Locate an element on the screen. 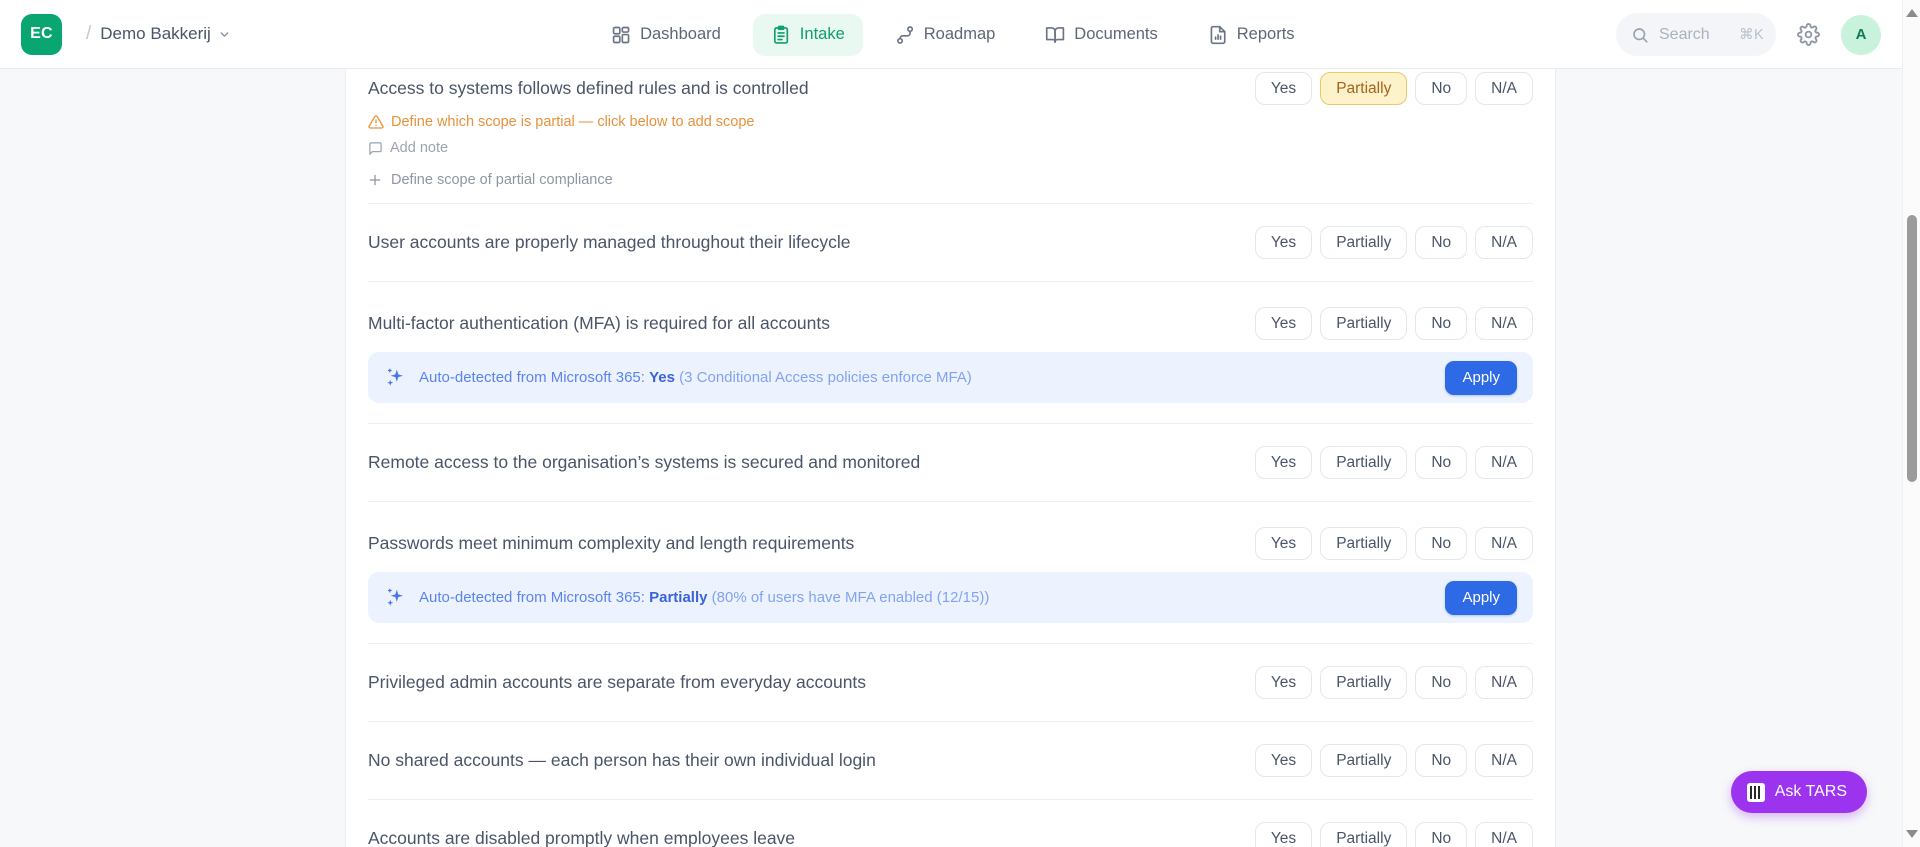  report-chart-icon is located at coordinates (1218, 34).